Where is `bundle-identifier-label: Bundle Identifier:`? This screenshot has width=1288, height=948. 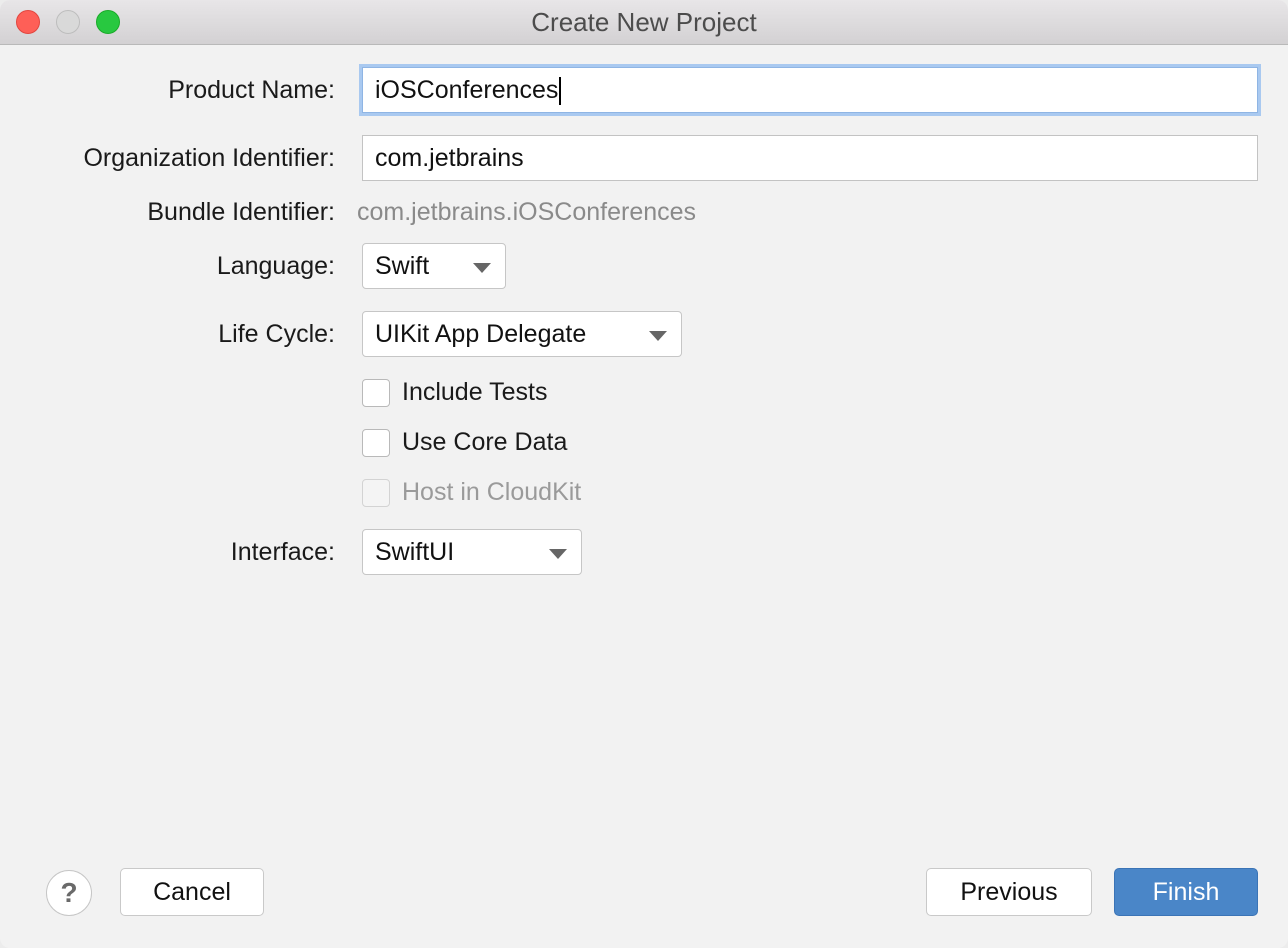
bundle-identifier-label: Bundle Identifier: is located at coordinates (241, 212).